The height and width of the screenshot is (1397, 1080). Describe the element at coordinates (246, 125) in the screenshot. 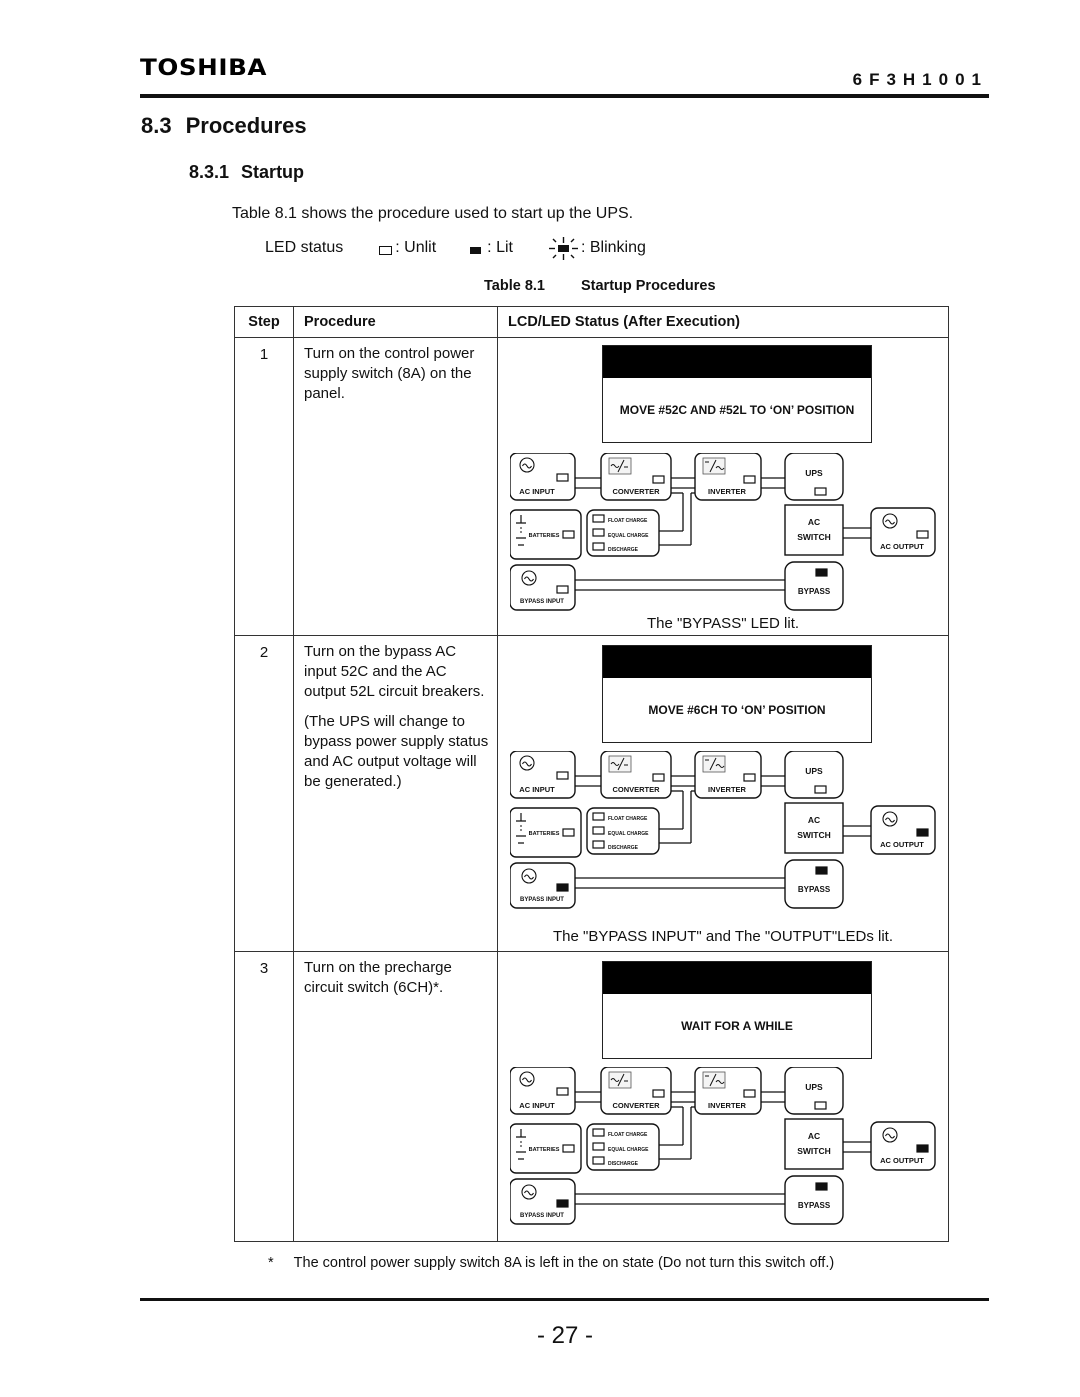

I see `section-title: Procedures` at that location.